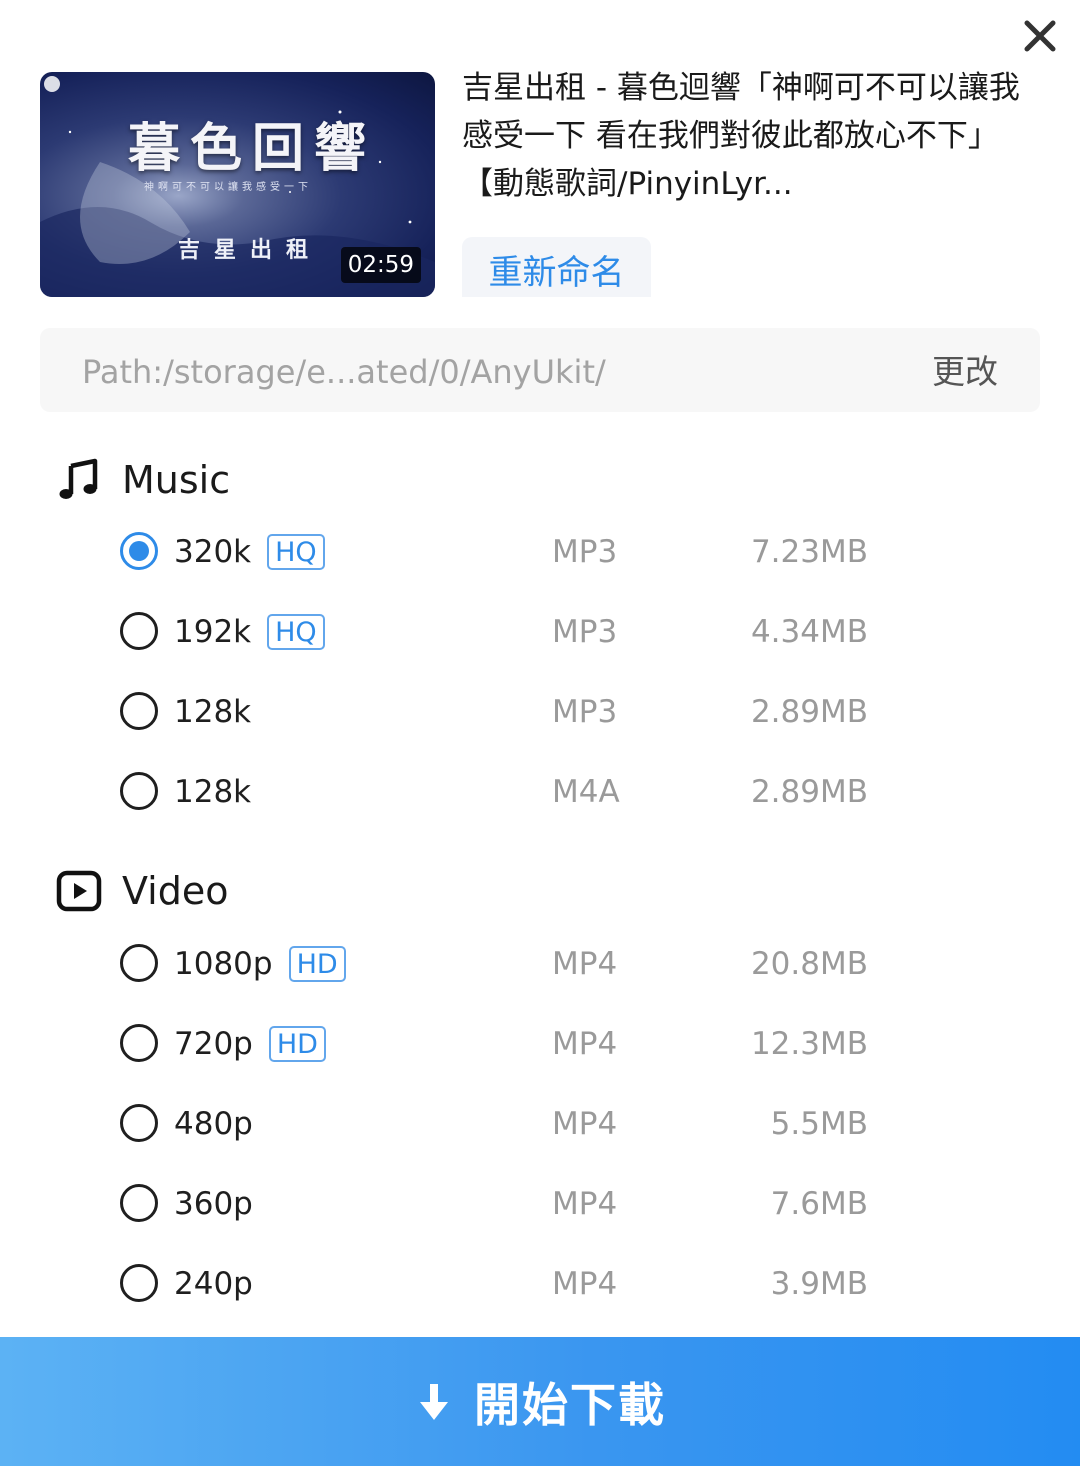 The image size is (1080, 1466). What do you see at coordinates (213, 1284) in the screenshot?
I see `option-quality: 240p` at bounding box center [213, 1284].